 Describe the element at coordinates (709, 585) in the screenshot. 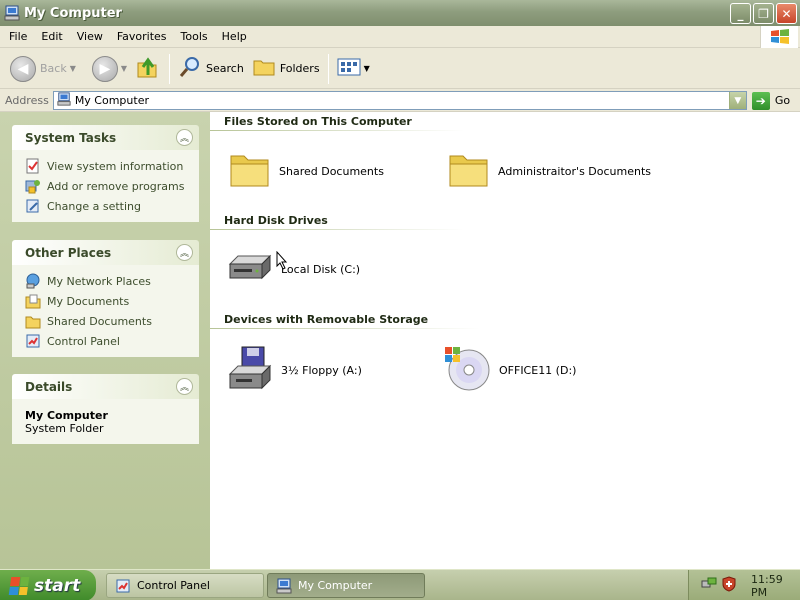

I see `network-tray-icon` at that location.